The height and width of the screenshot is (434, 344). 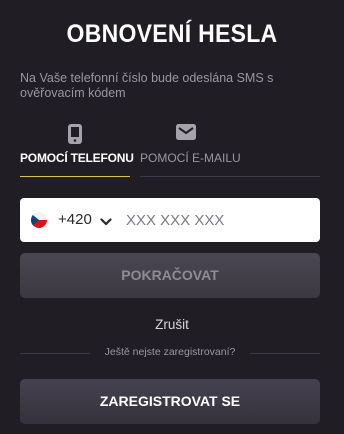 I want to click on cz-flag-icon, so click(x=39, y=220).